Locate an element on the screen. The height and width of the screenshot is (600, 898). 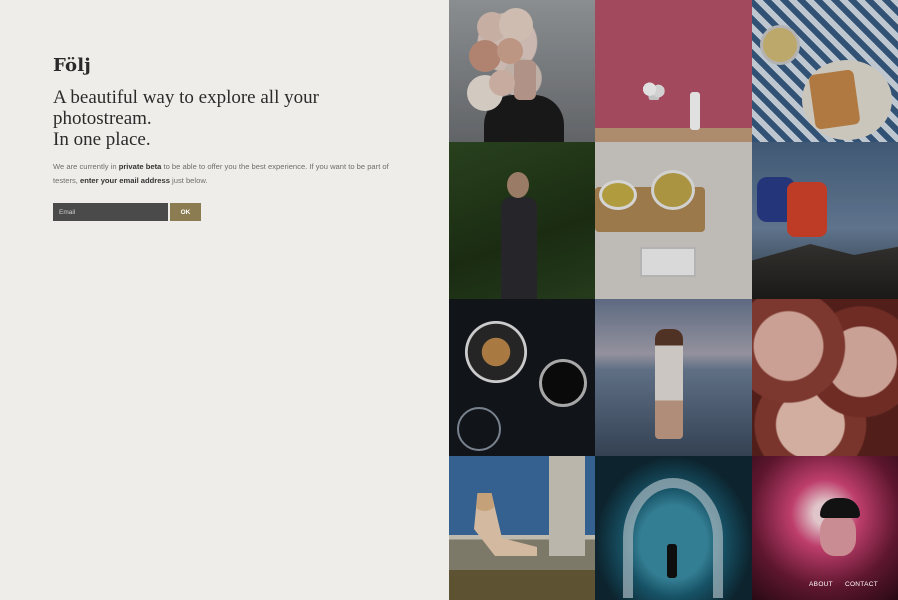
footer-nav: ABOUT CONTACT is located at coordinates (843, 584).